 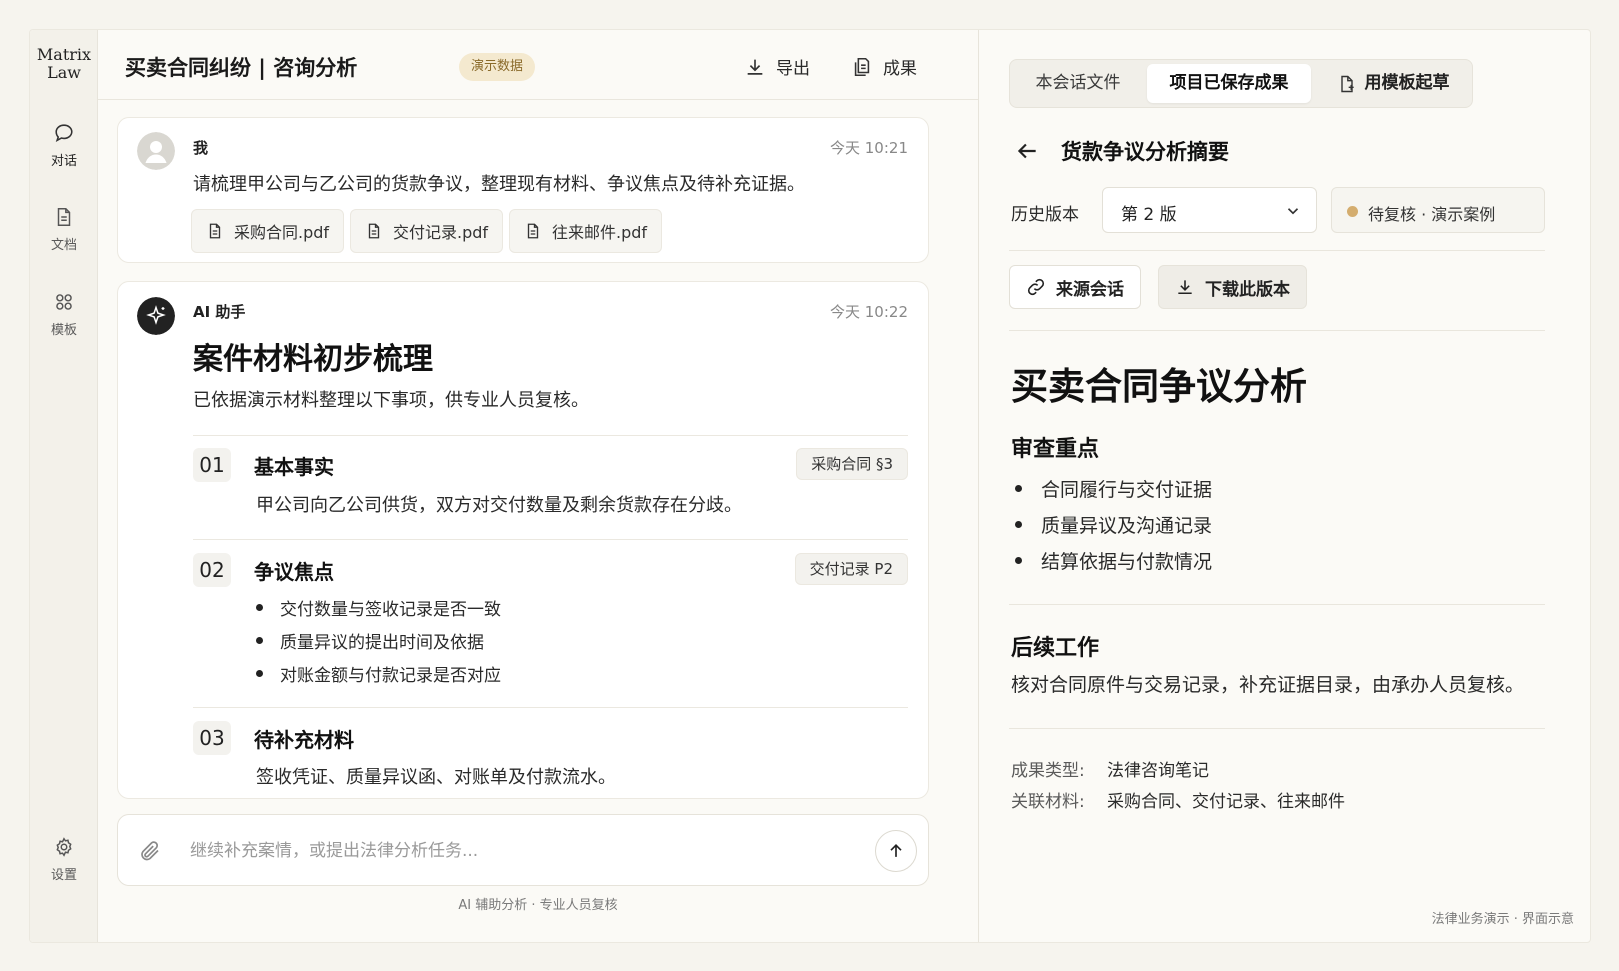 I want to click on chat-bubble-icon, so click(x=64, y=133).